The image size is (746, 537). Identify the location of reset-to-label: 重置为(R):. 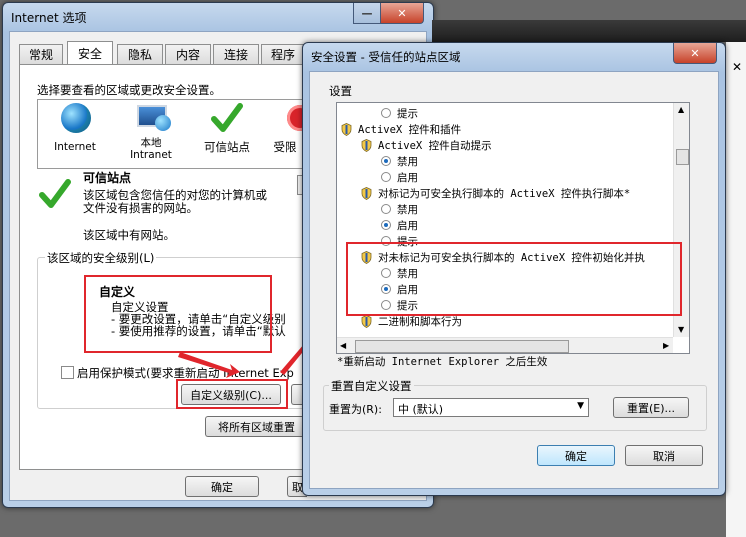
(355, 409).